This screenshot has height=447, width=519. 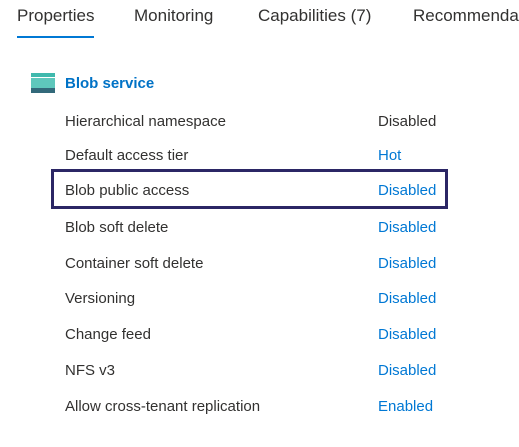 I want to click on row-value: Disabled, so click(x=407, y=121).